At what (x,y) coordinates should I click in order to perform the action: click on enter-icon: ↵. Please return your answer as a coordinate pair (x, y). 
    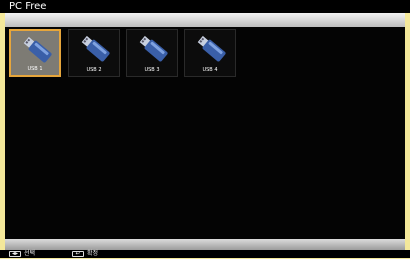
    Looking at the image, I should click on (78, 253).